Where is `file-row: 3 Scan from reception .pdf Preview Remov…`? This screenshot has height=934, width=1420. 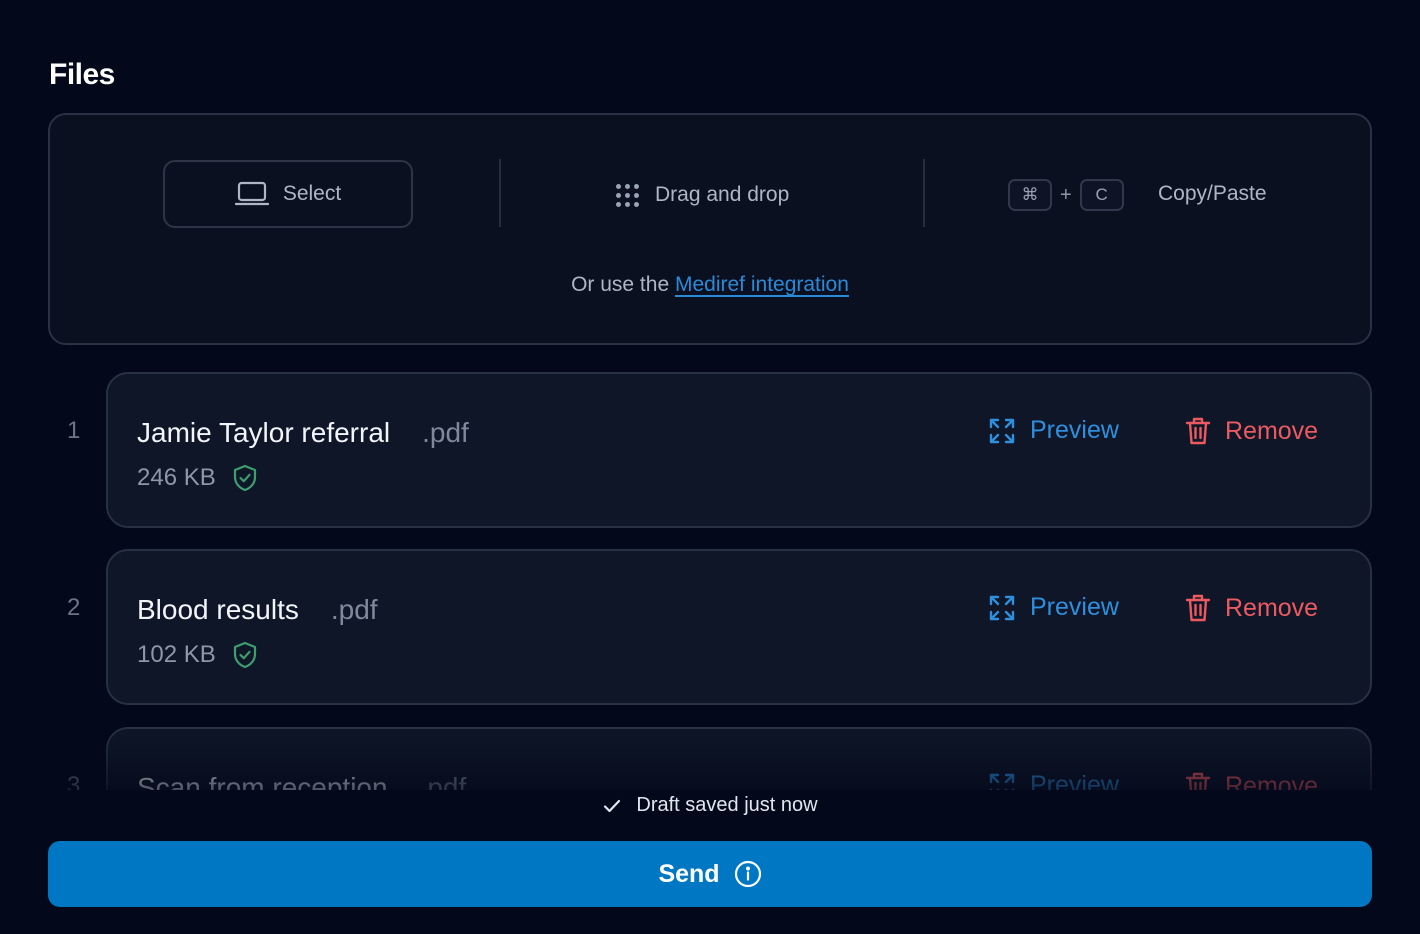
file-row: 3 Scan from reception .pdf Preview Remov… is located at coordinates (710, 759).